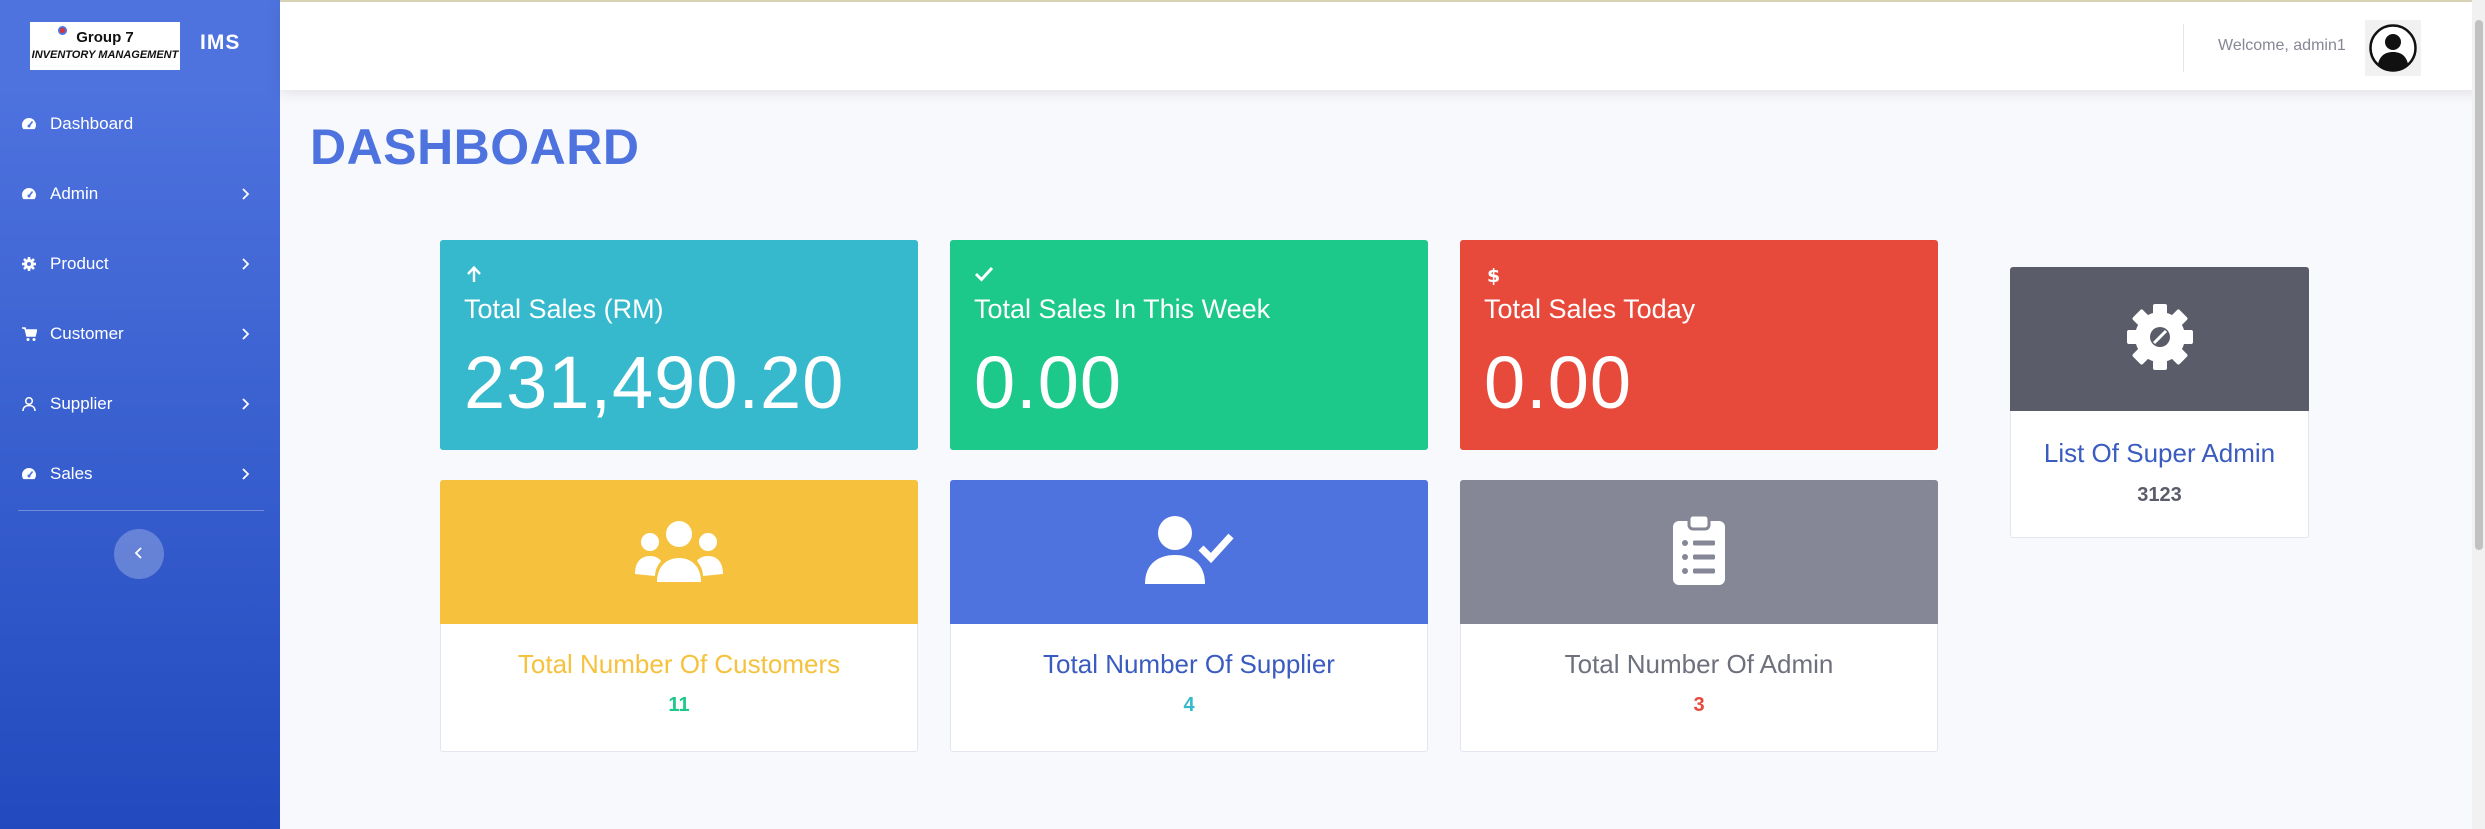  Describe the element at coordinates (1590, 309) in the screenshot. I see `stat-label: Total Sales Today` at that location.